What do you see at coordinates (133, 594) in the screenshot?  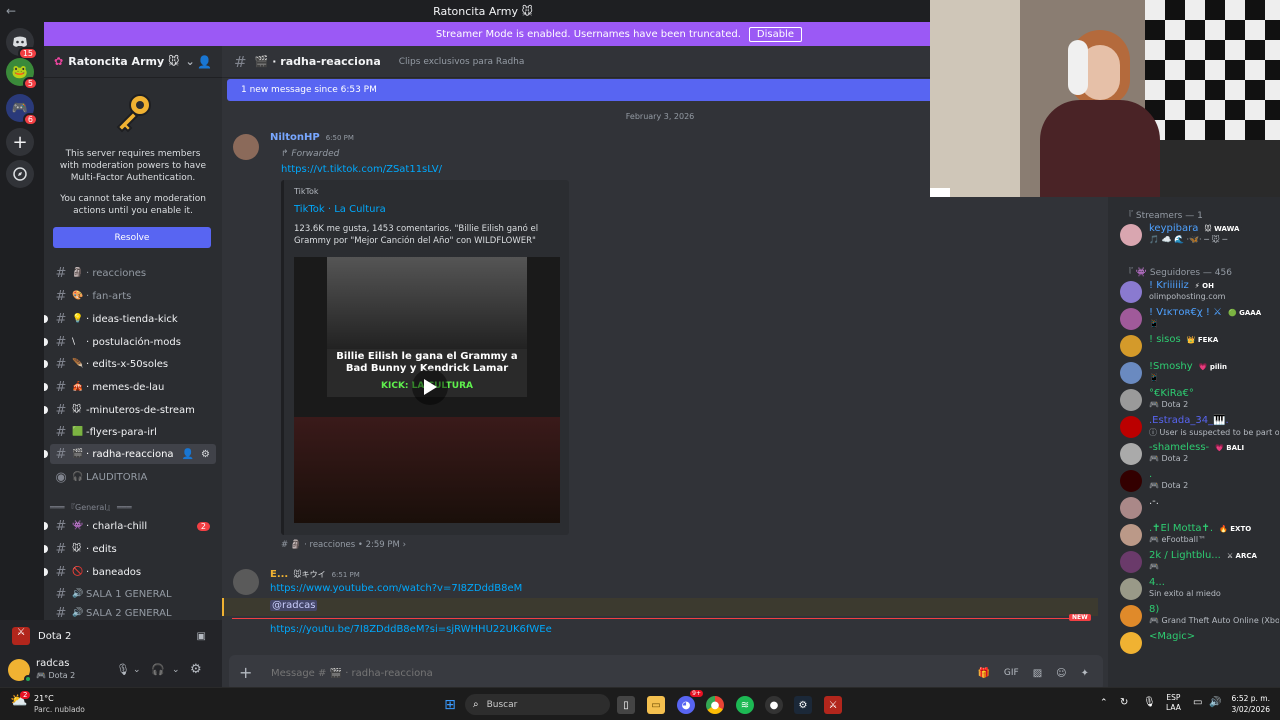 I see `voice-channel-sala-1: # 🔊 SALA 1 GENERAL` at bounding box center [133, 594].